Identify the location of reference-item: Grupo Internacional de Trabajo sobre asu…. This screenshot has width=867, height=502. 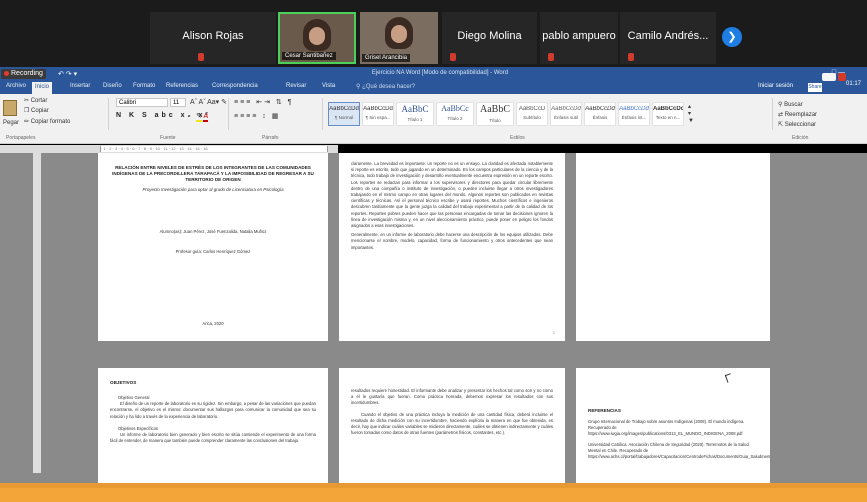
(666, 428).